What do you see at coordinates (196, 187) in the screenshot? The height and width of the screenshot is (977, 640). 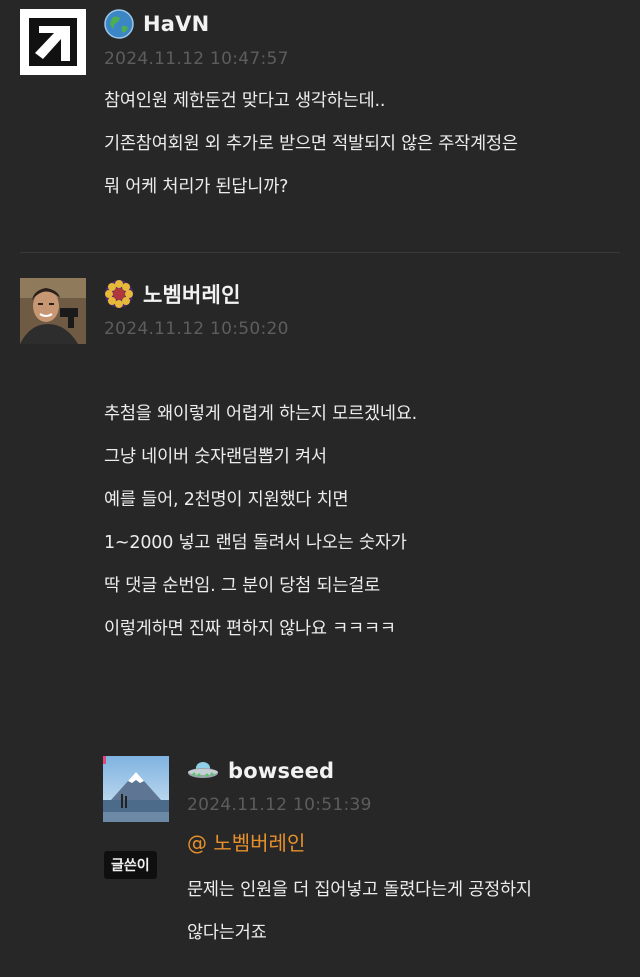 I see `comment-line: 뭐 어케 처리가 된답니까?` at bounding box center [196, 187].